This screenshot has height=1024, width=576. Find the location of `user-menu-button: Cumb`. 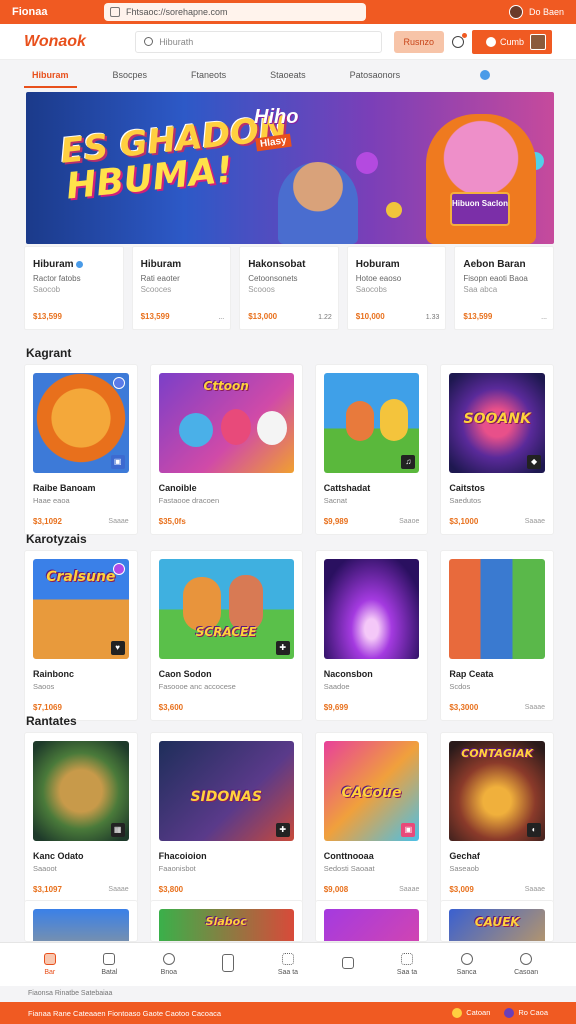

user-menu-button: Cumb is located at coordinates (511, 41).